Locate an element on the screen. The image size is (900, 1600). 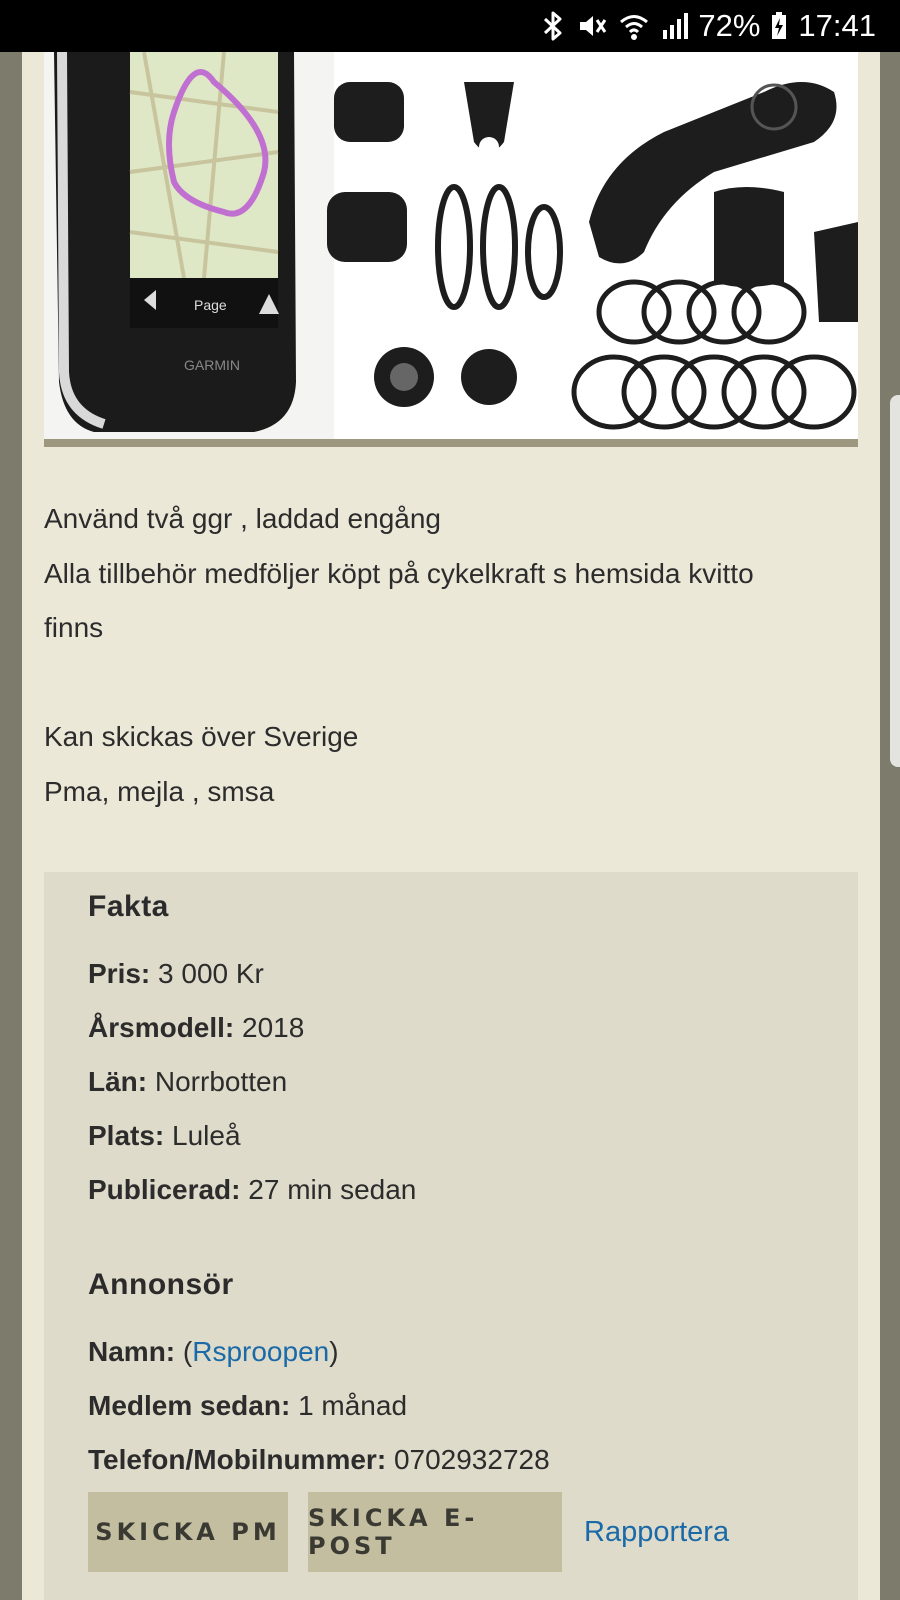
facts-title: Fakta is located at coordinates (128, 906).